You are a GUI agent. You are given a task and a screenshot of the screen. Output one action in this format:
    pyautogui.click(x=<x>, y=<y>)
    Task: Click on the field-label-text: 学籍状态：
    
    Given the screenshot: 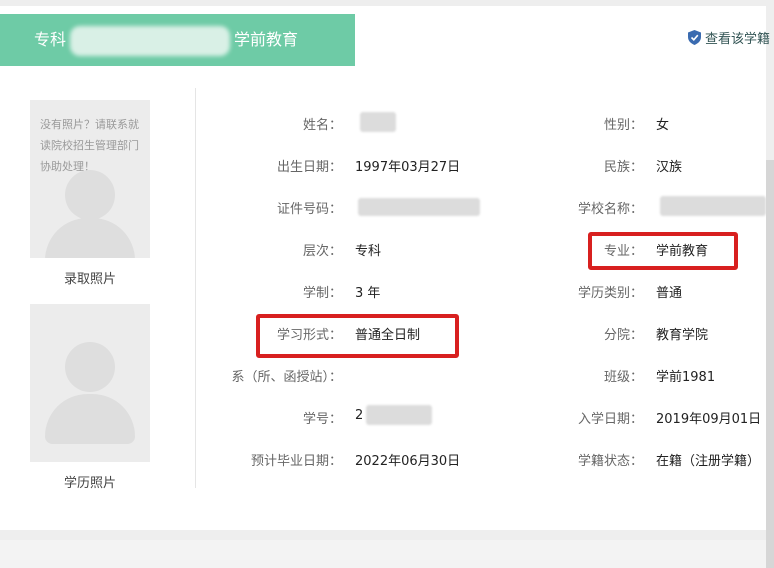 What is the action you would take?
    pyautogui.click(x=610, y=461)
    